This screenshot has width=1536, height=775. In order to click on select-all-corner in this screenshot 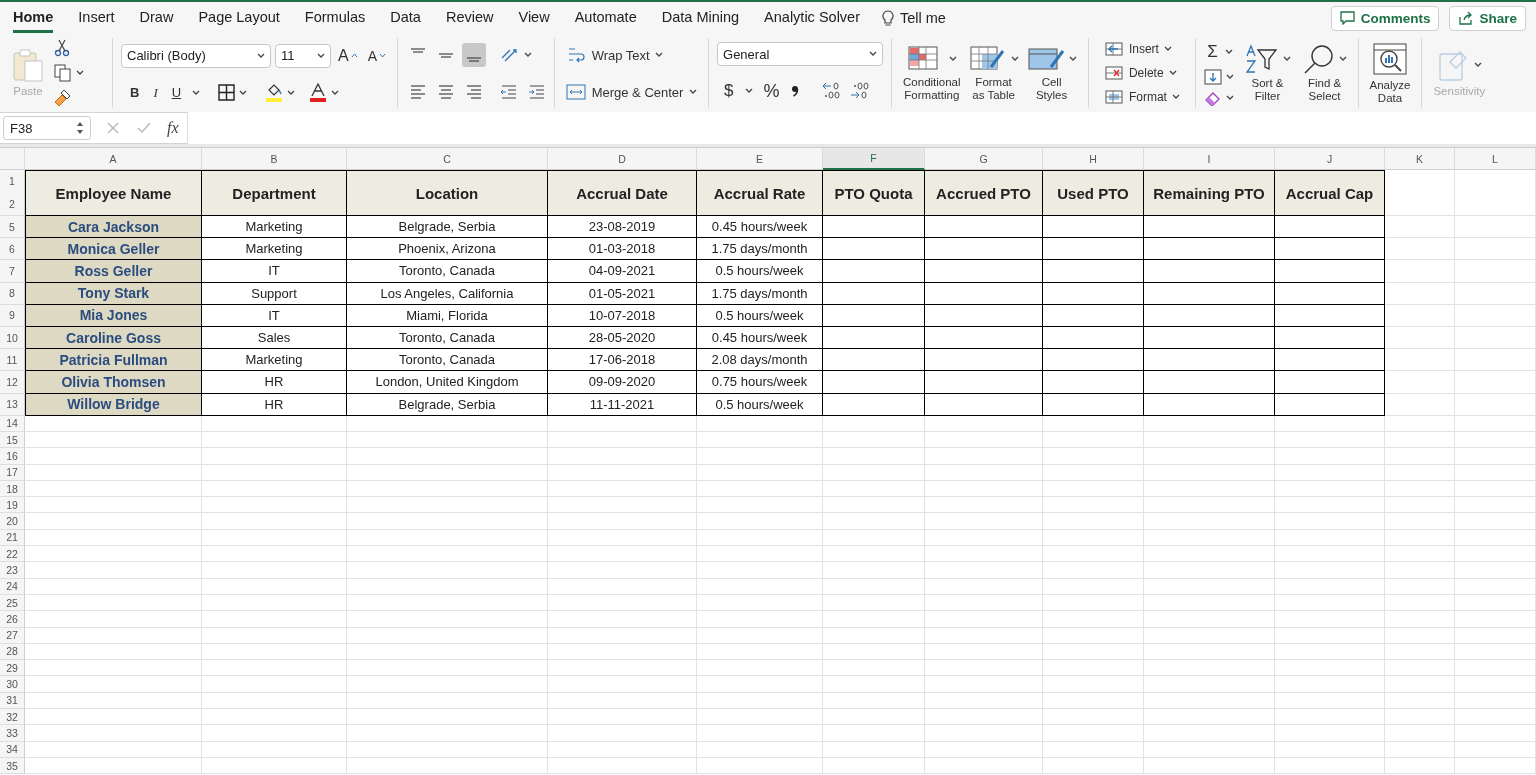, I will do `click(12, 159)`.